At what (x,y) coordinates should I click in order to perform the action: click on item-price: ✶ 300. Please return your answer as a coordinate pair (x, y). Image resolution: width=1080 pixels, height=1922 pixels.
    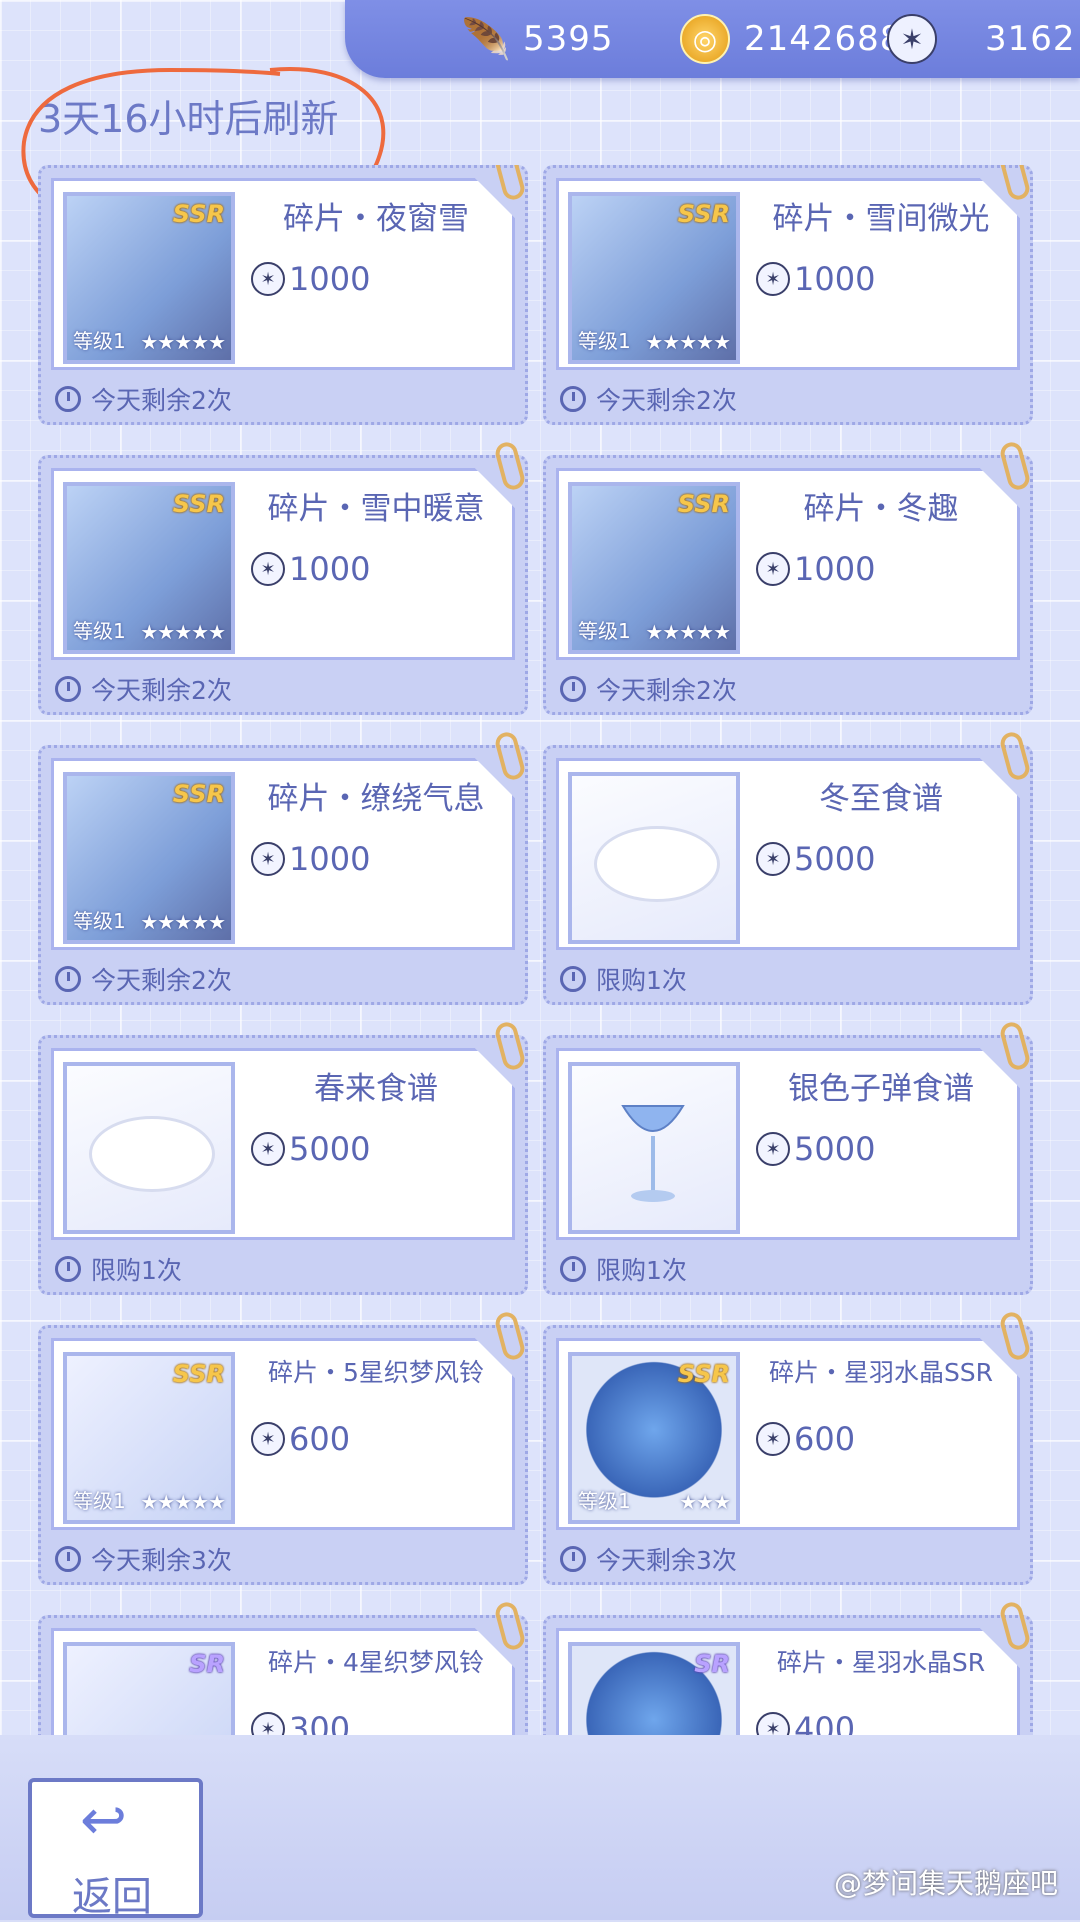
    Looking at the image, I should click on (300, 1722).